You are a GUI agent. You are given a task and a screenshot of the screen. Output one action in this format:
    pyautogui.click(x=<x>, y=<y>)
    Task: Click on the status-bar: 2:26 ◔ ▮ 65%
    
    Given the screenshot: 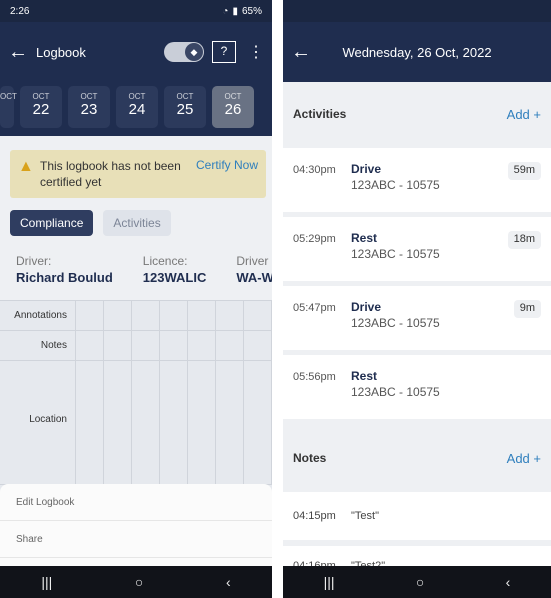 What is the action you would take?
    pyautogui.click(x=136, y=11)
    